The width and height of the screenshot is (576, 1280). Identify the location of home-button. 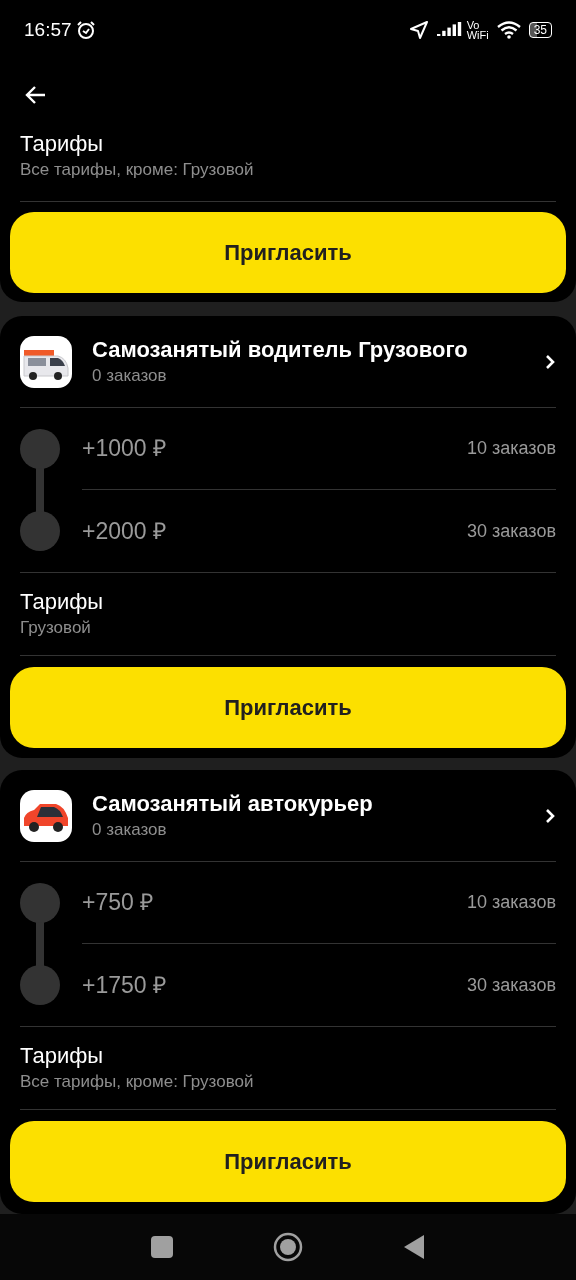
(288, 1247).